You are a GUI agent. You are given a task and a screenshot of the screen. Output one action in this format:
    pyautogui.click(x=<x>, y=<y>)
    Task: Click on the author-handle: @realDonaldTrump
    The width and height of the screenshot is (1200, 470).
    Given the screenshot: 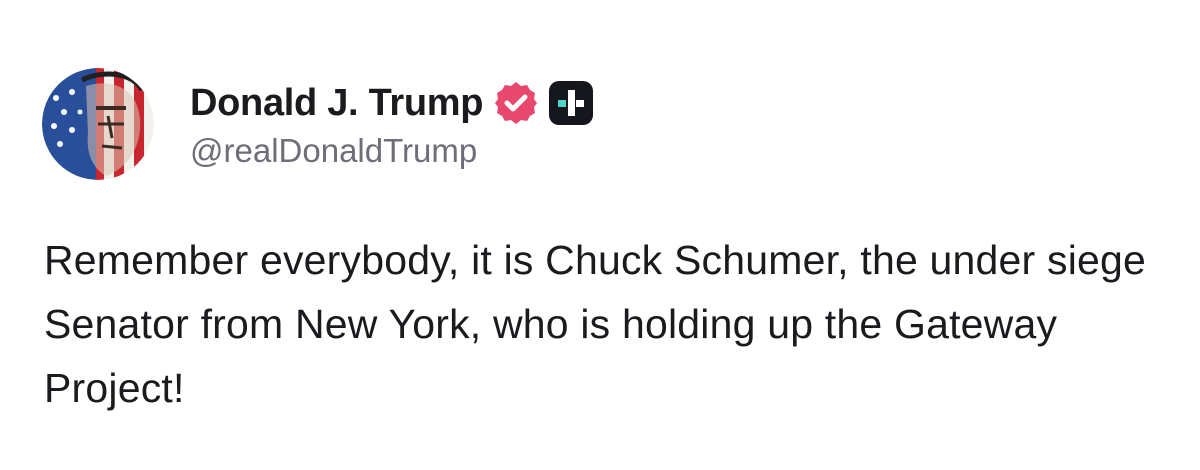 What is the action you would take?
    pyautogui.click(x=391, y=151)
    